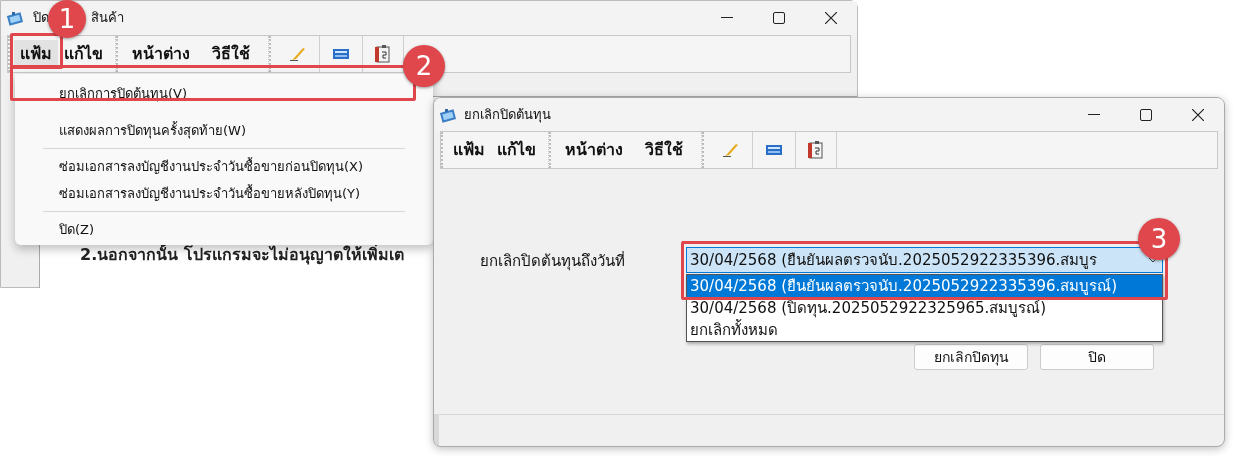  Describe the element at coordinates (971, 357) in the screenshot. I see `dialog-button: ยกเลิกปิดทุน` at that location.